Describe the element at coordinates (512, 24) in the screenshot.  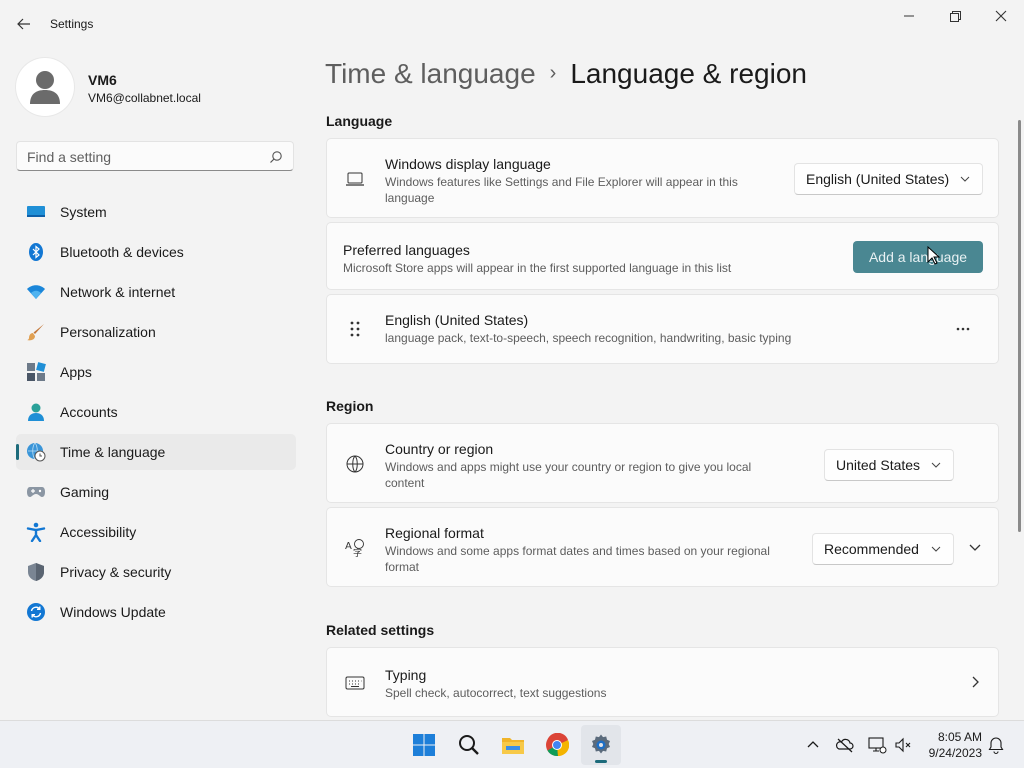
I see `title-bar: Settings` at that location.